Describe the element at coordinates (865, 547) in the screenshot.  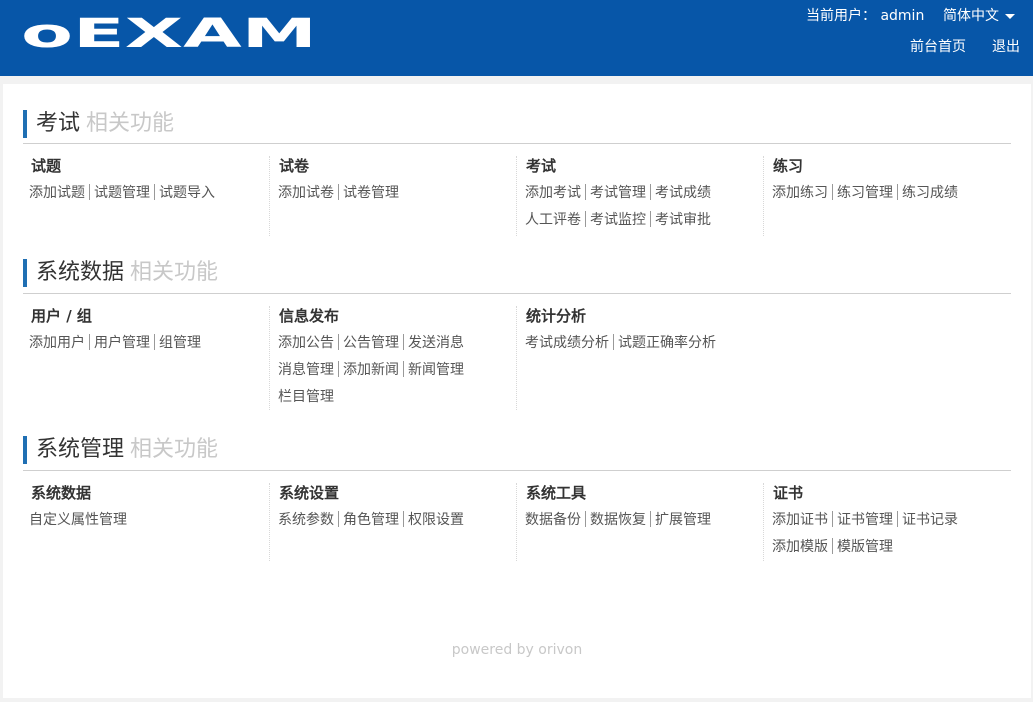
I see `template-manage-link: 模版管理` at that location.